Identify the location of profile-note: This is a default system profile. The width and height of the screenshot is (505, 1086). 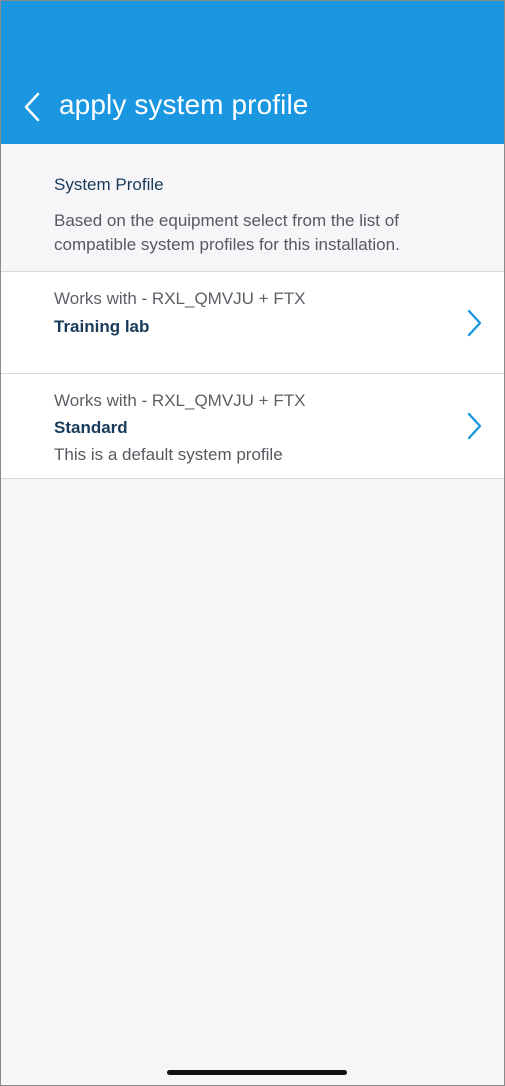
(168, 454).